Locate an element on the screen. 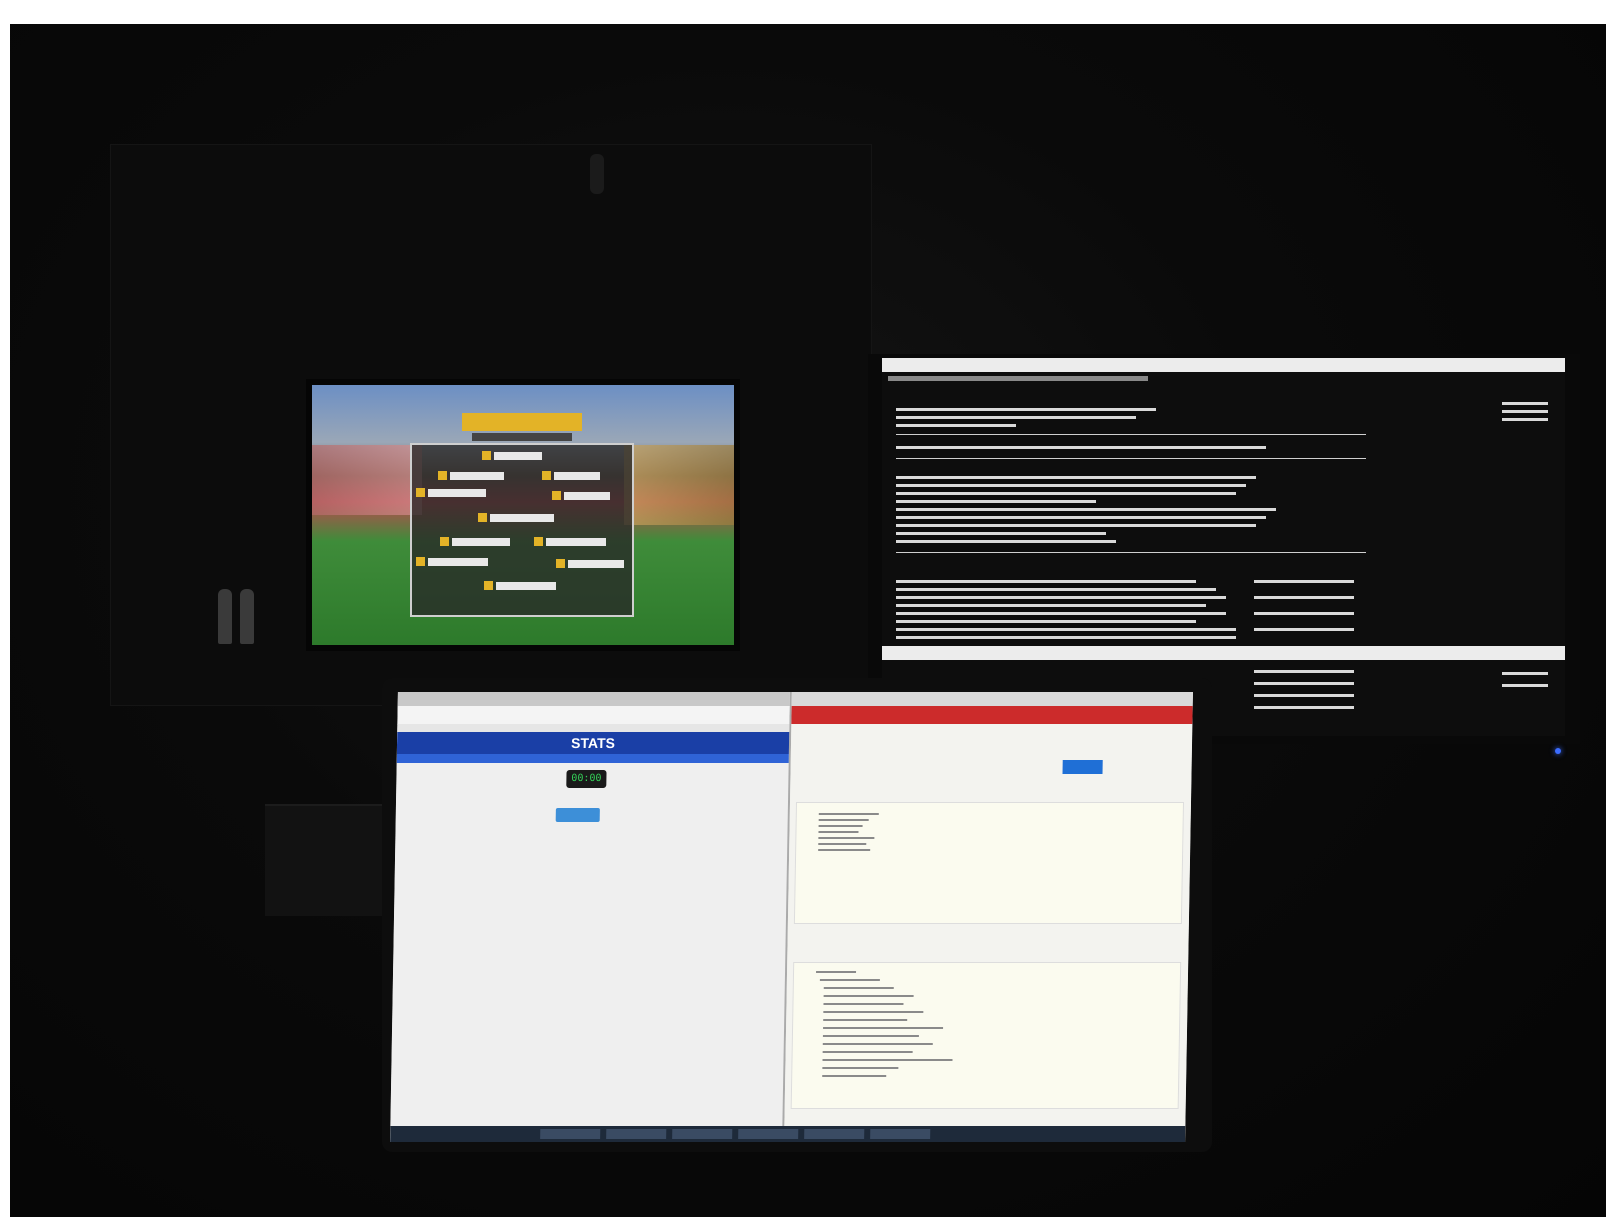  tv-screen is located at coordinates (523, 515).